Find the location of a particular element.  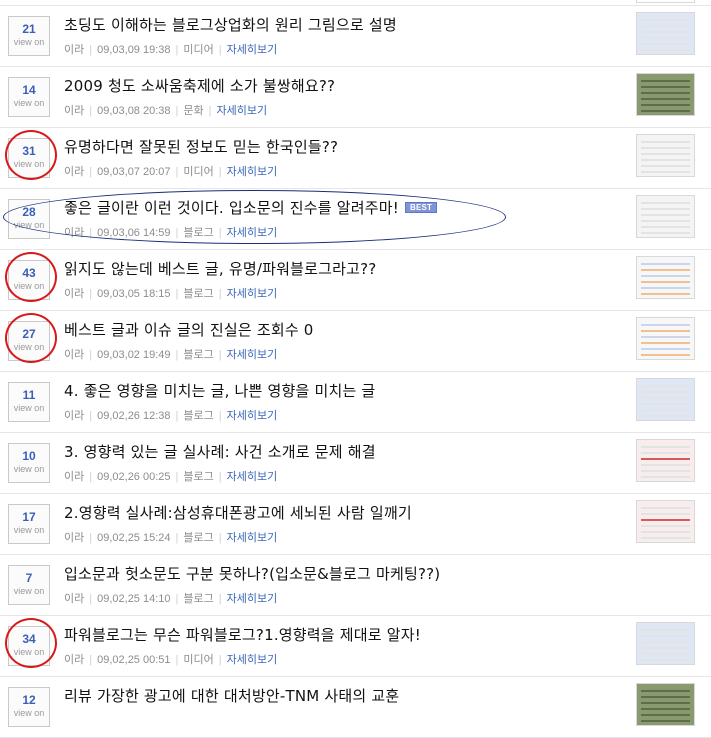

post-meta: 이라 | 09,02,25 15:24 | 블로그 | 자세히보기 is located at coordinates (170, 537).